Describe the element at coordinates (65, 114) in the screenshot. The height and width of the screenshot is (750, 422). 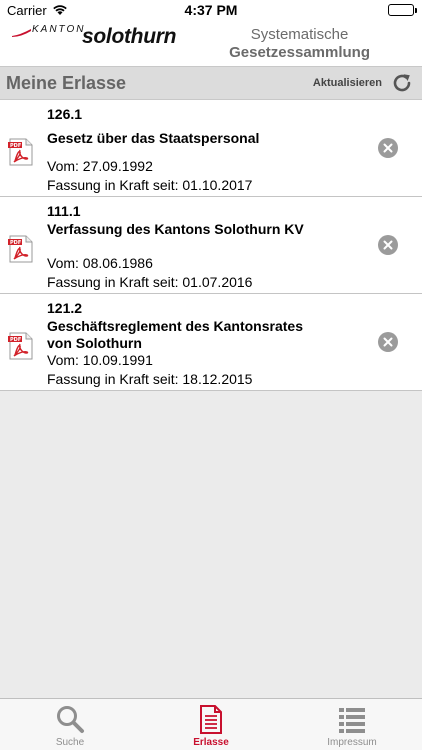
I see `item-number: 126.1` at that location.